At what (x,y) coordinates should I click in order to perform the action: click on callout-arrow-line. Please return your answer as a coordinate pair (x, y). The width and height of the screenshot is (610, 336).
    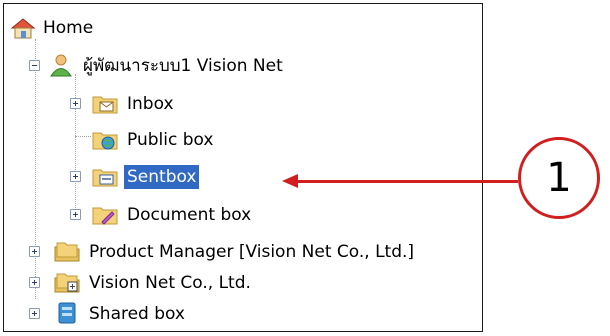
    Looking at the image, I should click on (407, 181).